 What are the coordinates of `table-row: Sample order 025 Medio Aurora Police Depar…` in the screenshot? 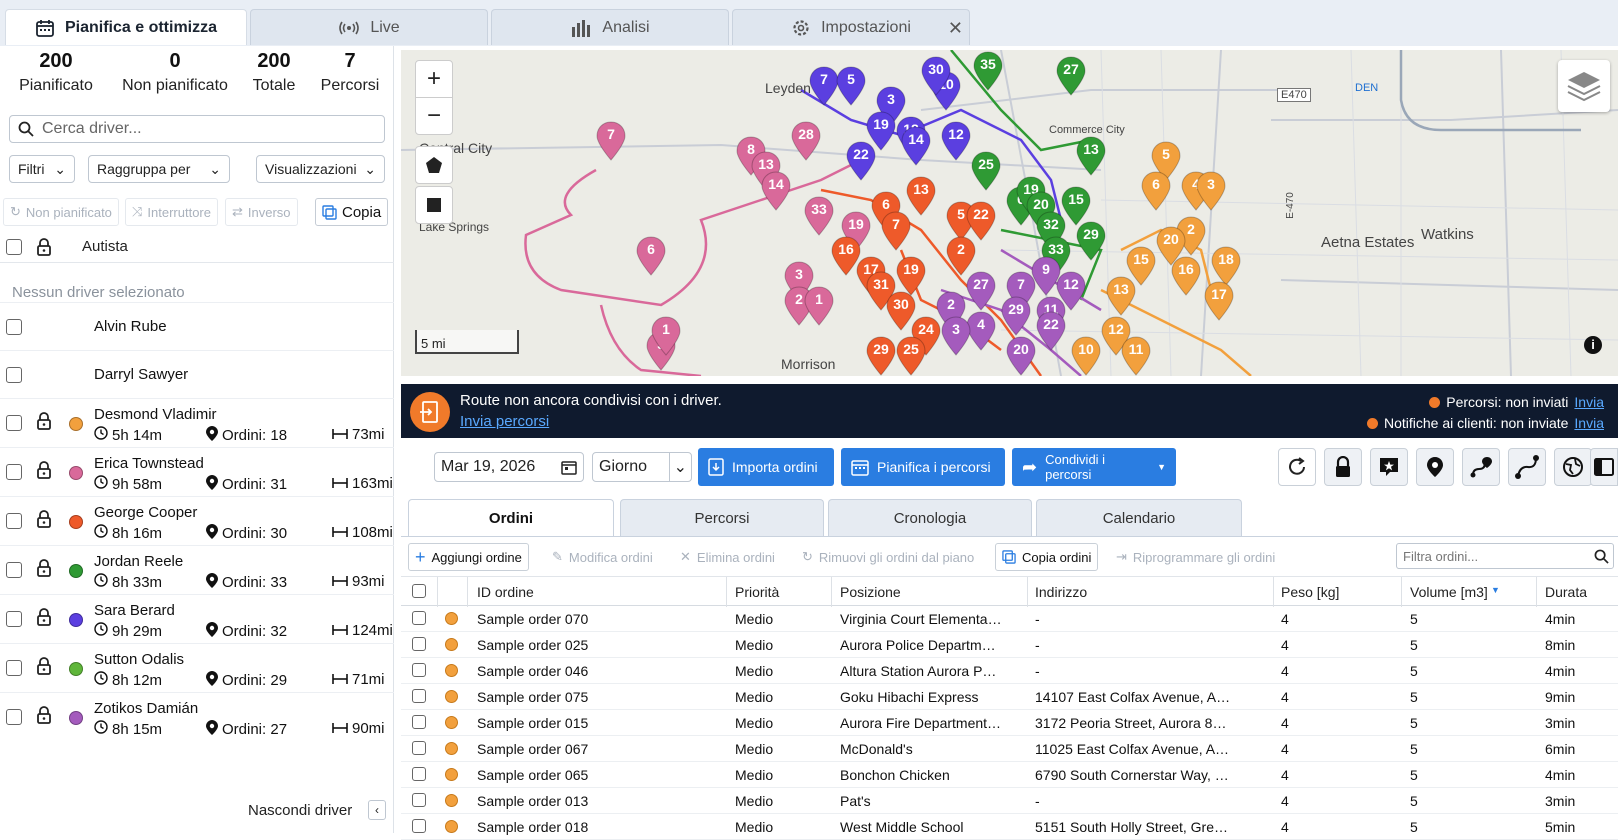 It's located at (1009, 645).